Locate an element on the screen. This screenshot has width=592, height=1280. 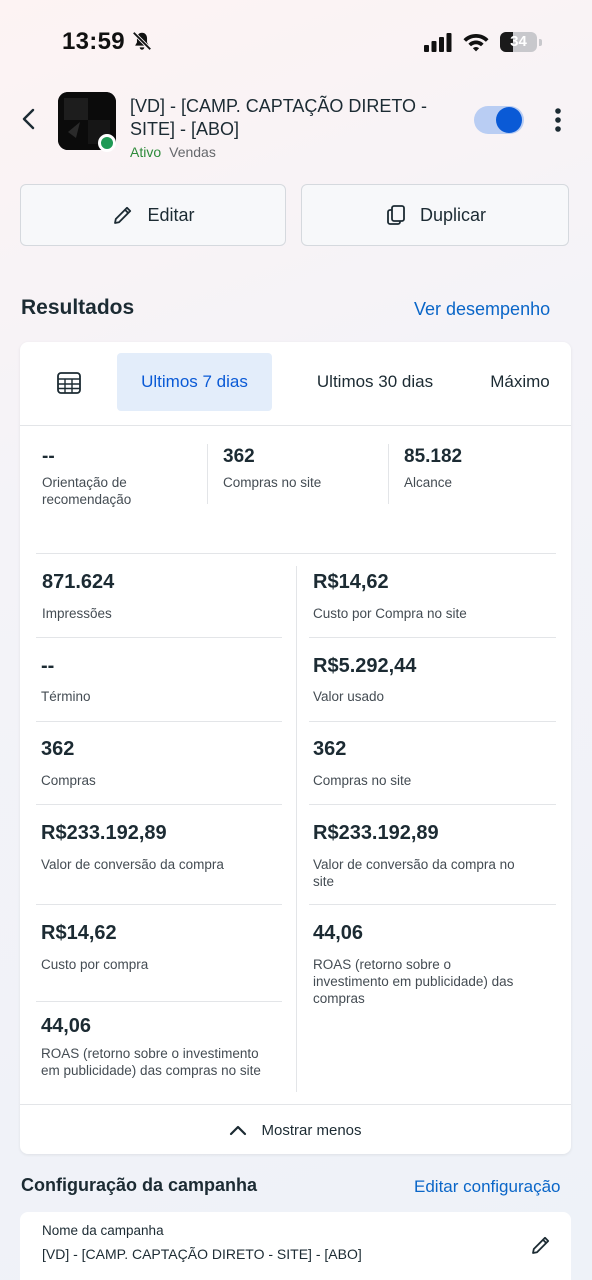
tab-maximum: Máximo is located at coordinates (520, 382).